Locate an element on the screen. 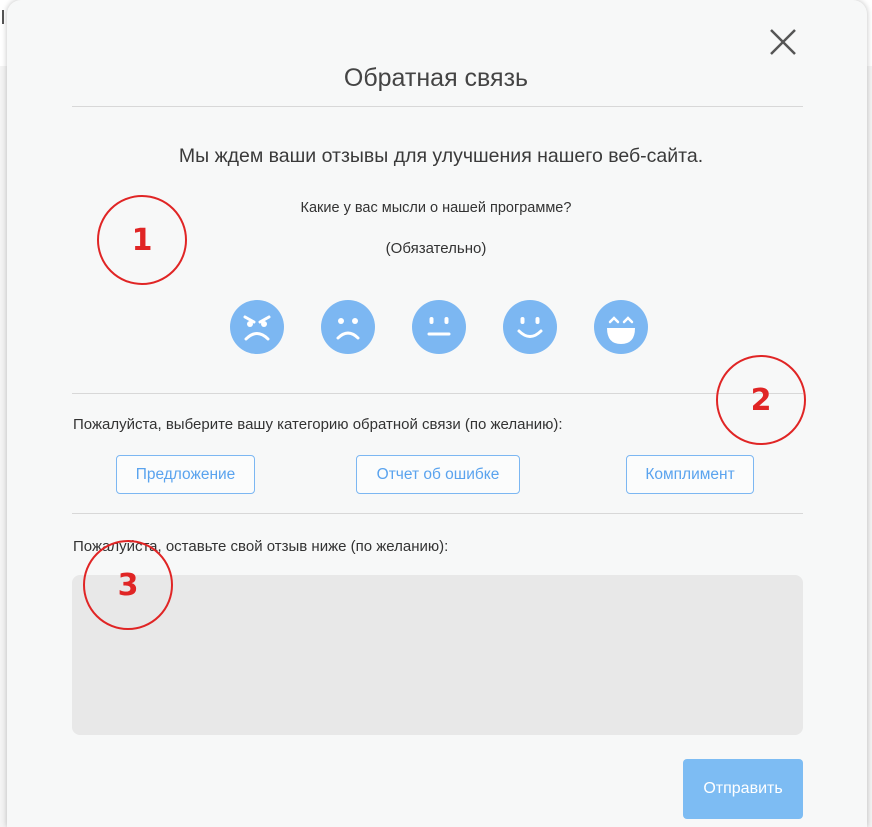 This screenshot has width=872, height=827. happy-face-icon is located at coordinates (621, 327).